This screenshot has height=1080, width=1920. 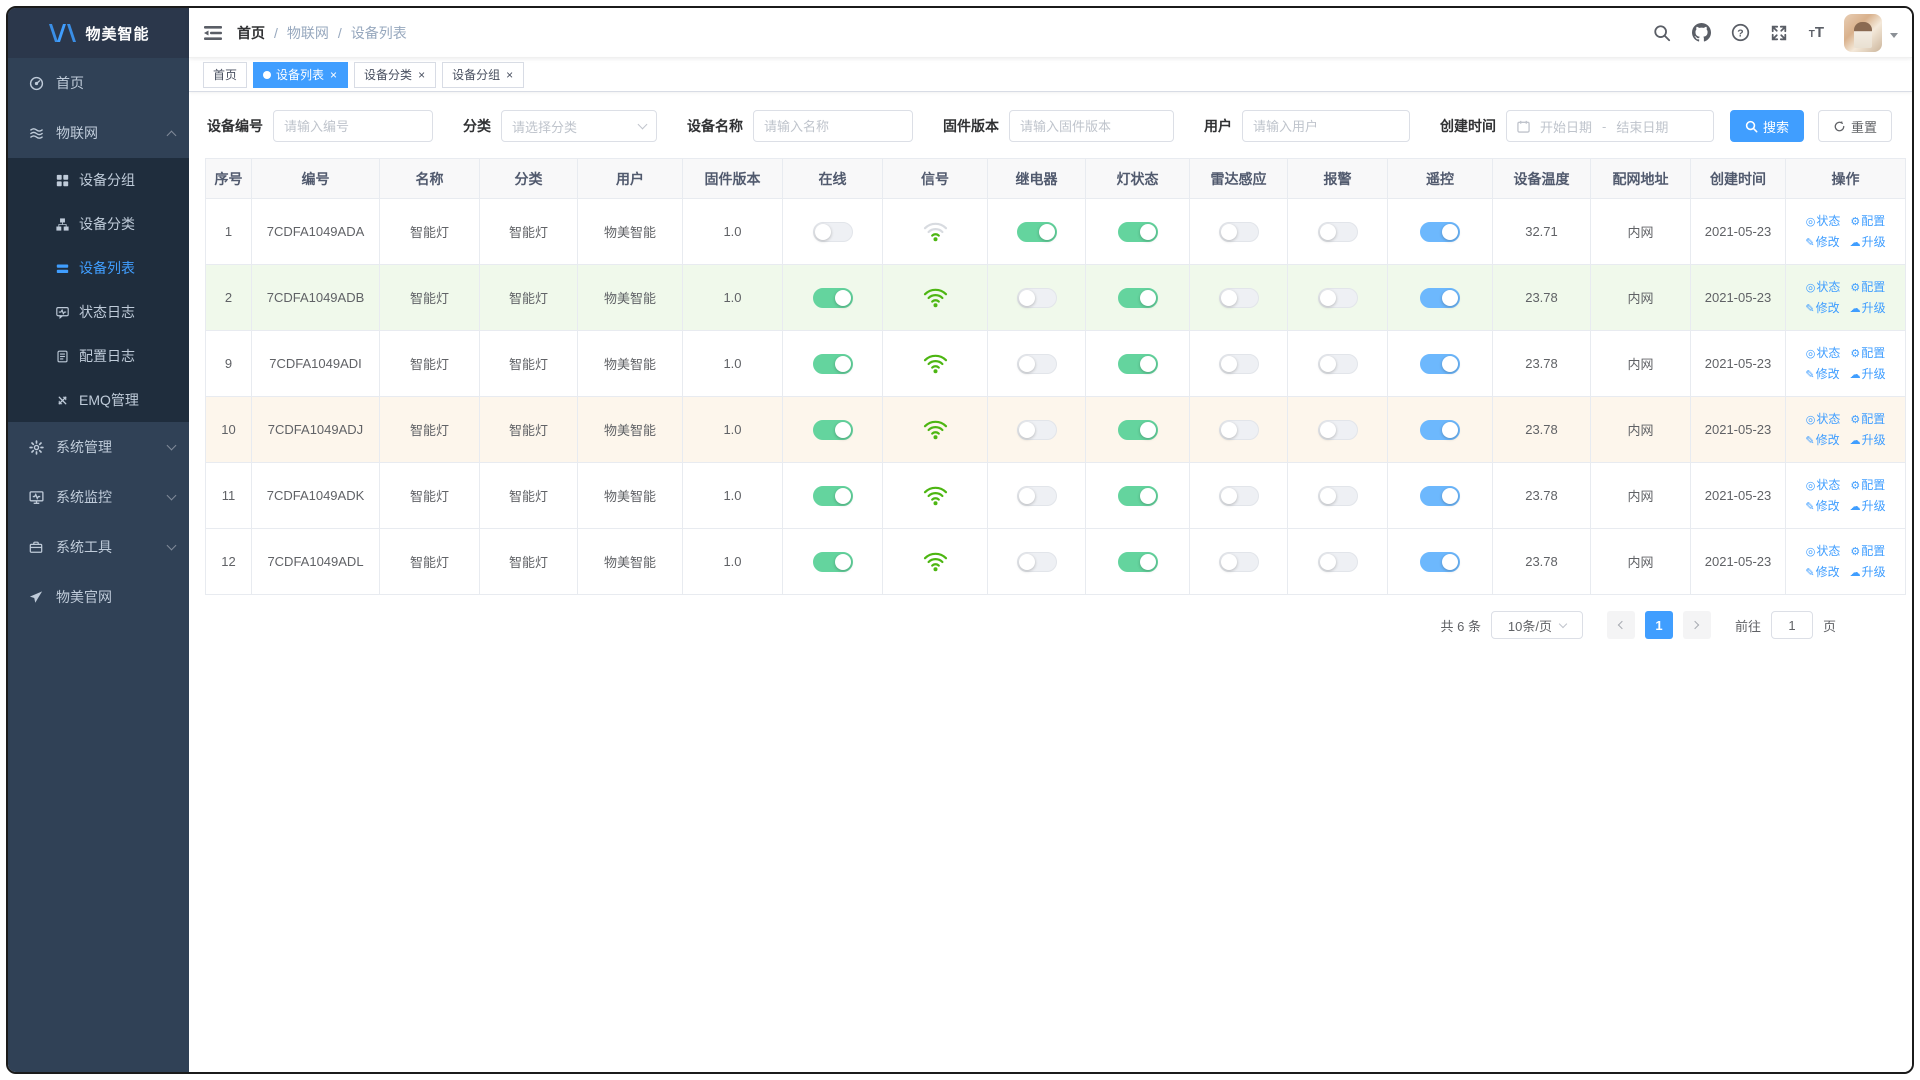 I want to click on sidebar-item-status-log: 状态日志, so click(x=98, y=312).